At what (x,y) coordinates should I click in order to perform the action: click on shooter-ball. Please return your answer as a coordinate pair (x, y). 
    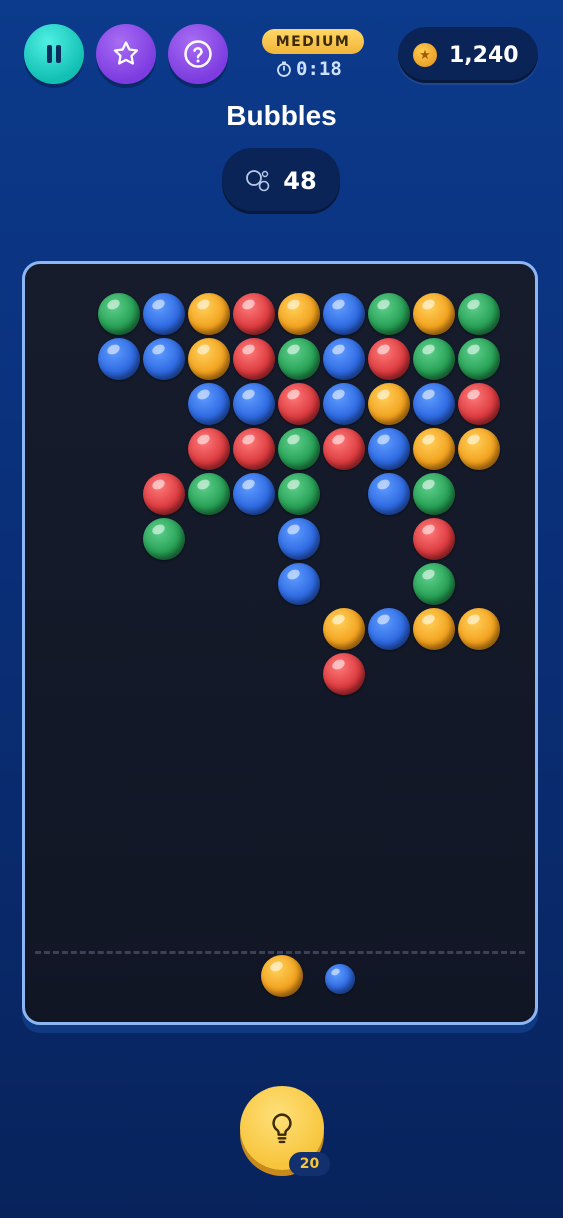
    Looking at the image, I should click on (282, 976).